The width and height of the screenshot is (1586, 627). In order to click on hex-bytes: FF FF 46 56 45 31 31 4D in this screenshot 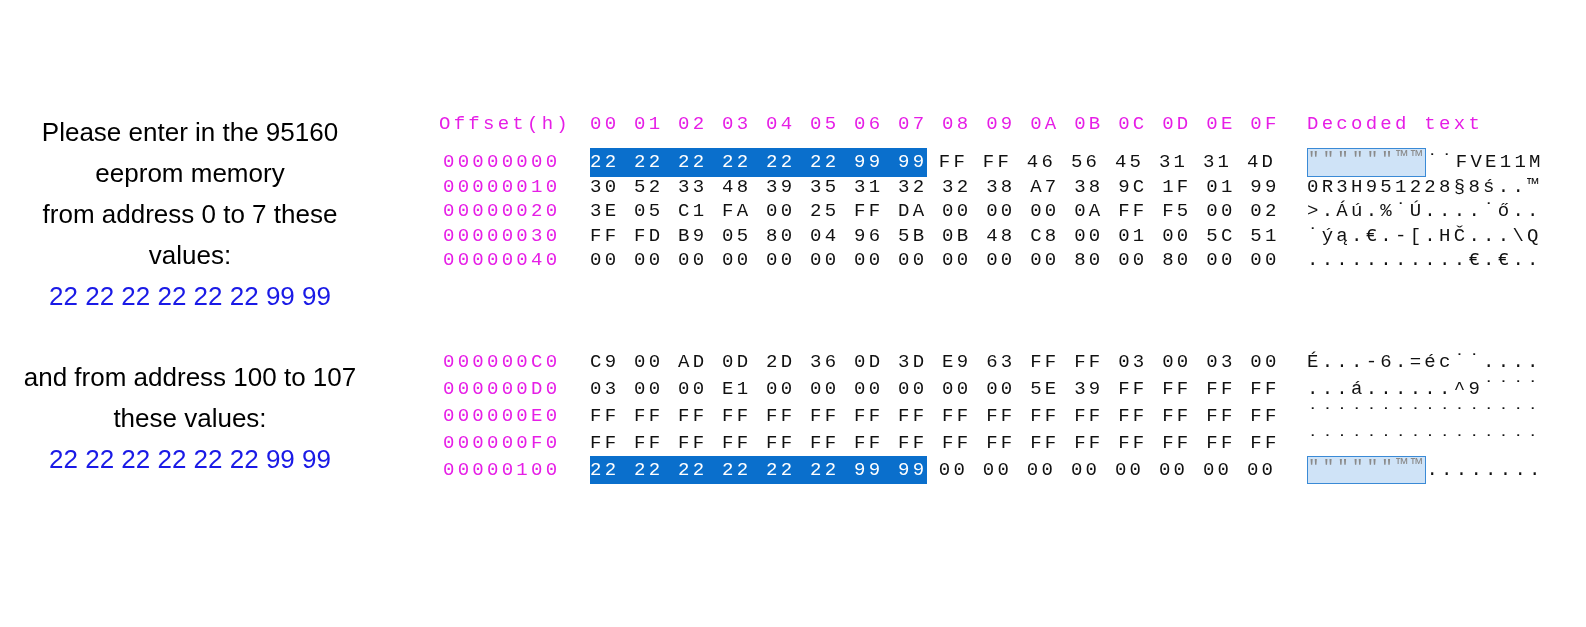, I will do `click(1107, 162)`.